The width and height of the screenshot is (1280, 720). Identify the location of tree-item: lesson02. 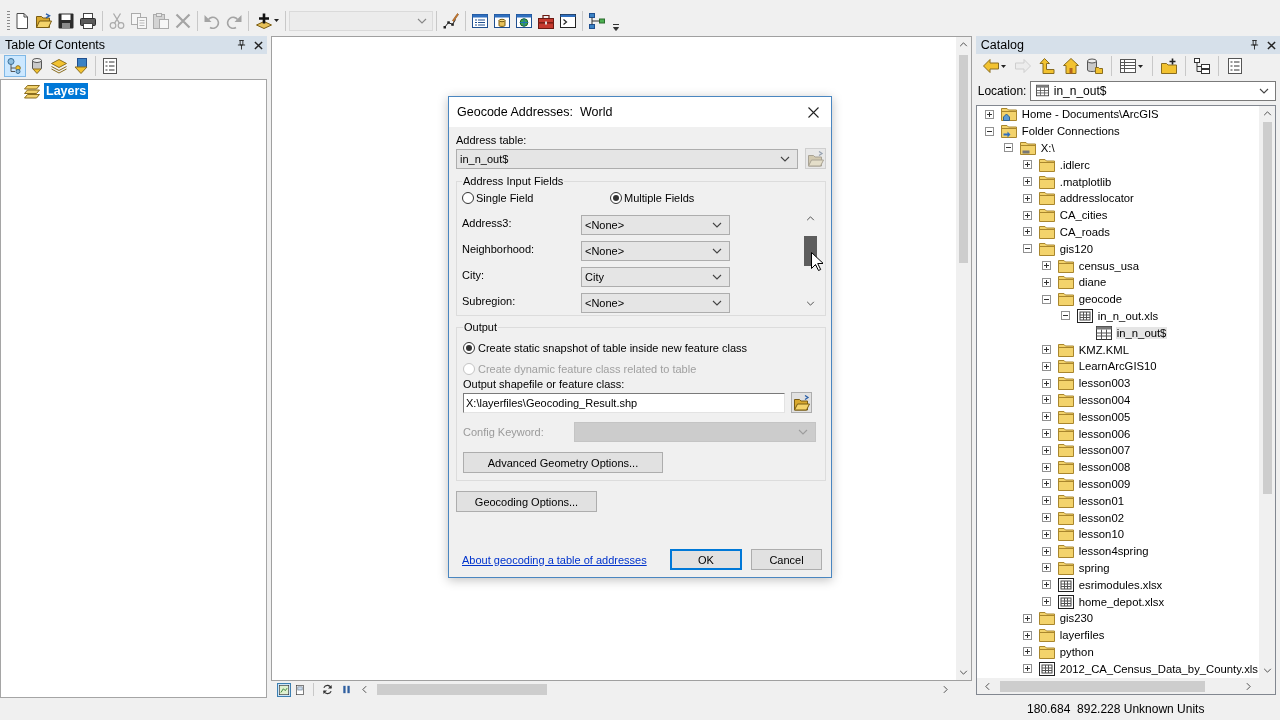
(1101, 517).